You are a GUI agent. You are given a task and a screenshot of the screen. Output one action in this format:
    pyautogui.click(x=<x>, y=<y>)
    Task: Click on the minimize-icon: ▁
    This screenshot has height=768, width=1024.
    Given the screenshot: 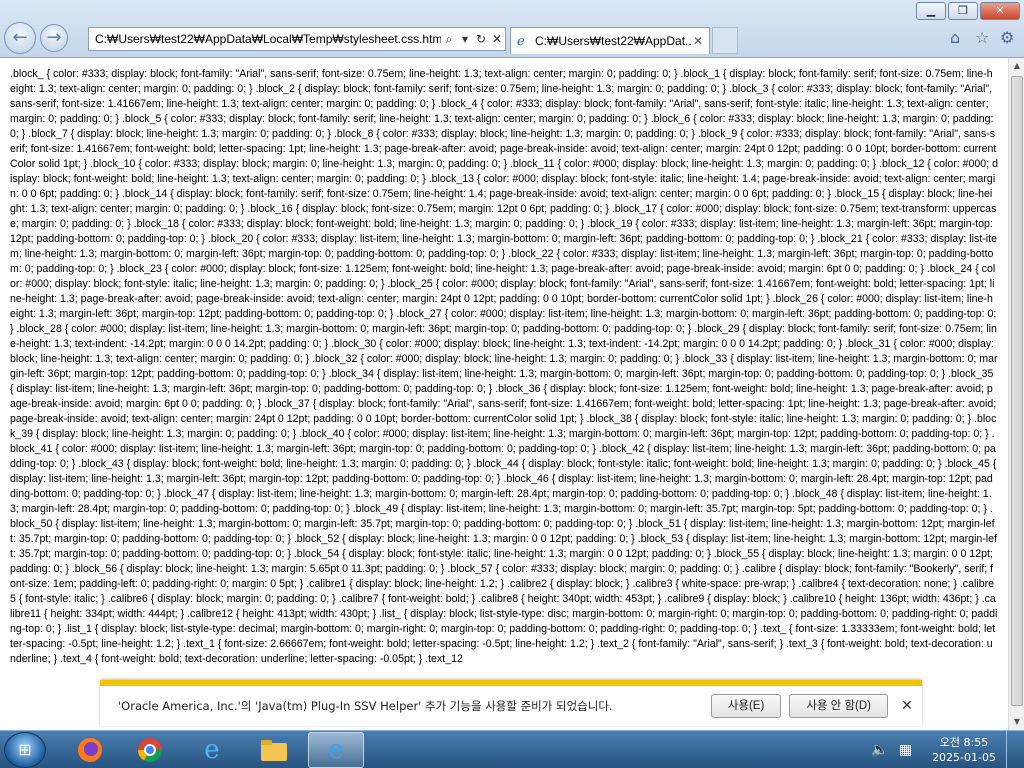 What is the action you would take?
    pyautogui.click(x=931, y=10)
    